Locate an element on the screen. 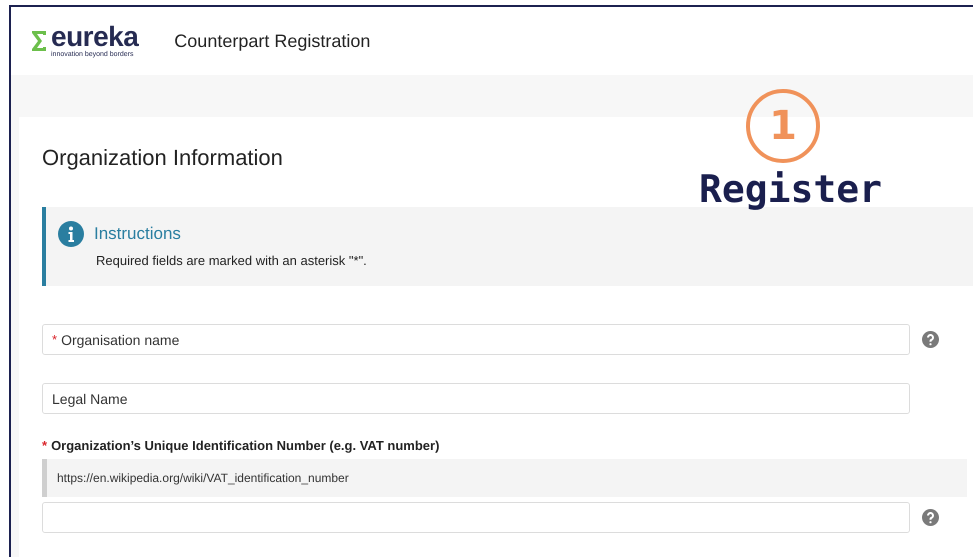 The width and height of the screenshot is (973, 557). page-title: Counterpart Registration is located at coordinates (272, 41).